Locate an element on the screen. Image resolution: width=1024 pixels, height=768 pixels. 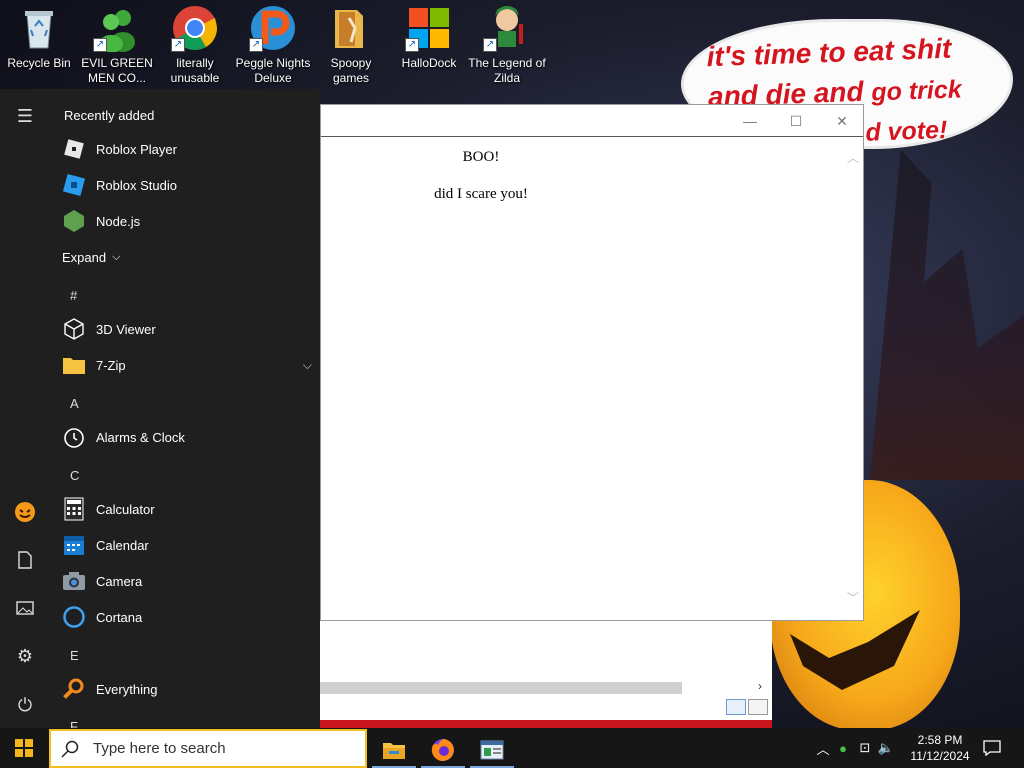
maximize-icon: ☐ is located at coordinates (796, 121).